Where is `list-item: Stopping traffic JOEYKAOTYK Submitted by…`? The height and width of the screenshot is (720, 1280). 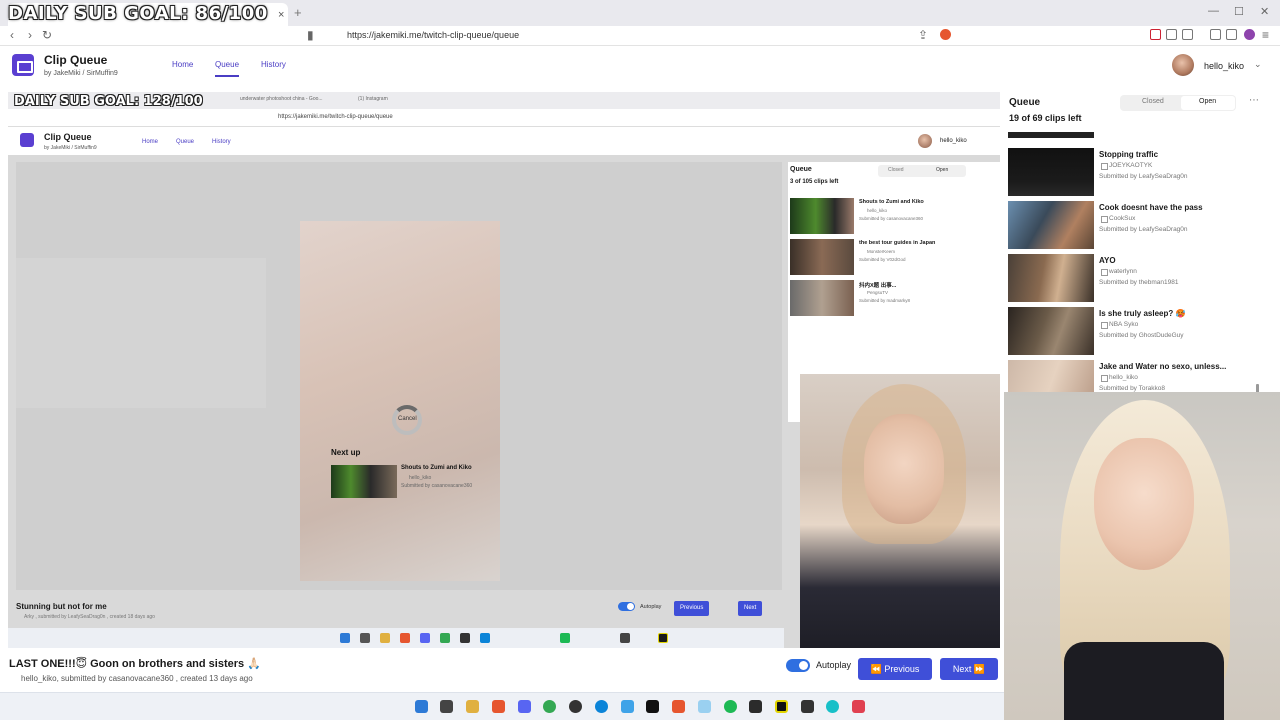 list-item: Stopping traffic JOEYKAOTYK Submitted by… is located at coordinates (1140, 172).